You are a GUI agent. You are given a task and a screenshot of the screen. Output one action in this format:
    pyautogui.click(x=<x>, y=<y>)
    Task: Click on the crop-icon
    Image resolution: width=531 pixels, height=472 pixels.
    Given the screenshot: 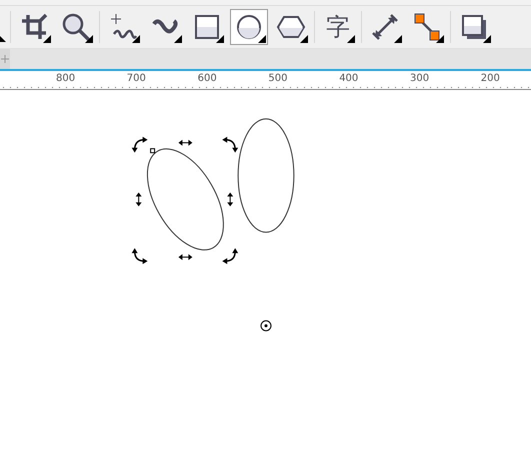 What is the action you would take?
    pyautogui.click(x=34, y=27)
    